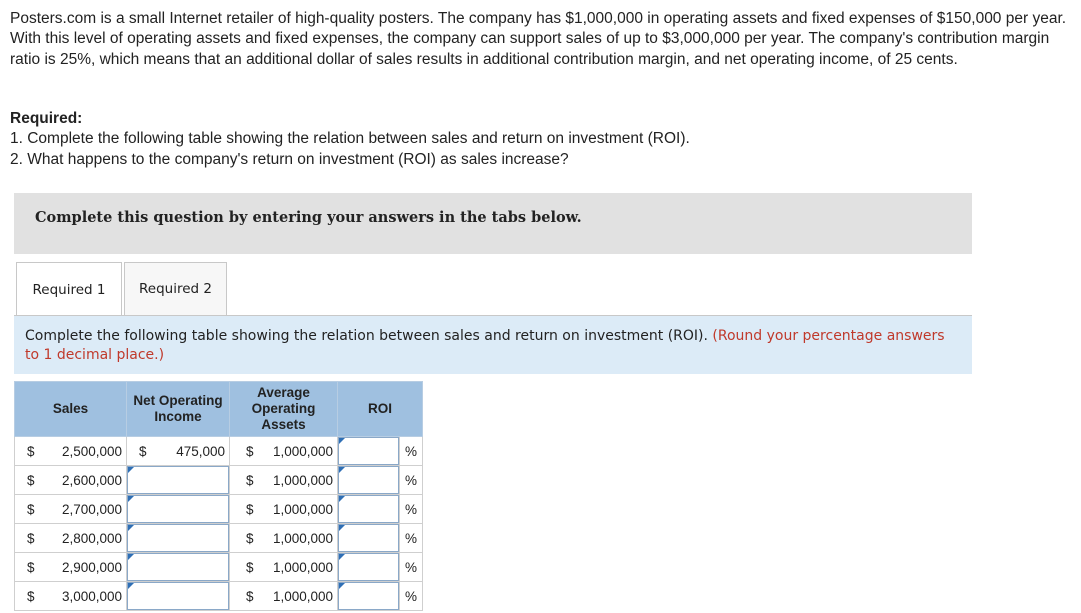  I want to click on sales-cell: $2,500,000, so click(70, 451).